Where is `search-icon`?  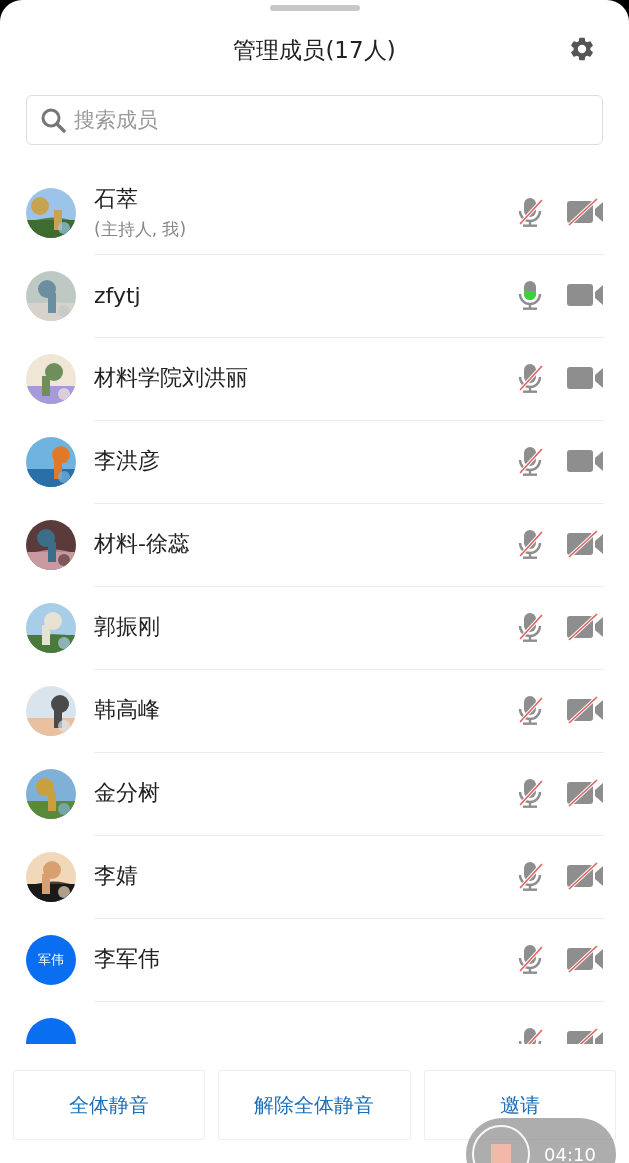 search-icon is located at coordinates (53, 120).